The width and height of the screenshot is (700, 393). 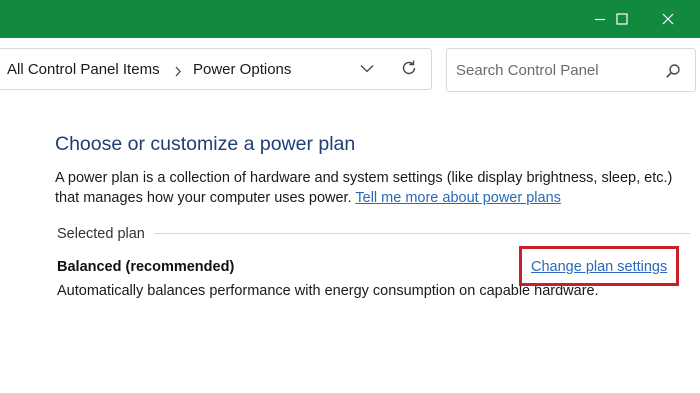 I want to click on maximize-icon, so click(x=622, y=19).